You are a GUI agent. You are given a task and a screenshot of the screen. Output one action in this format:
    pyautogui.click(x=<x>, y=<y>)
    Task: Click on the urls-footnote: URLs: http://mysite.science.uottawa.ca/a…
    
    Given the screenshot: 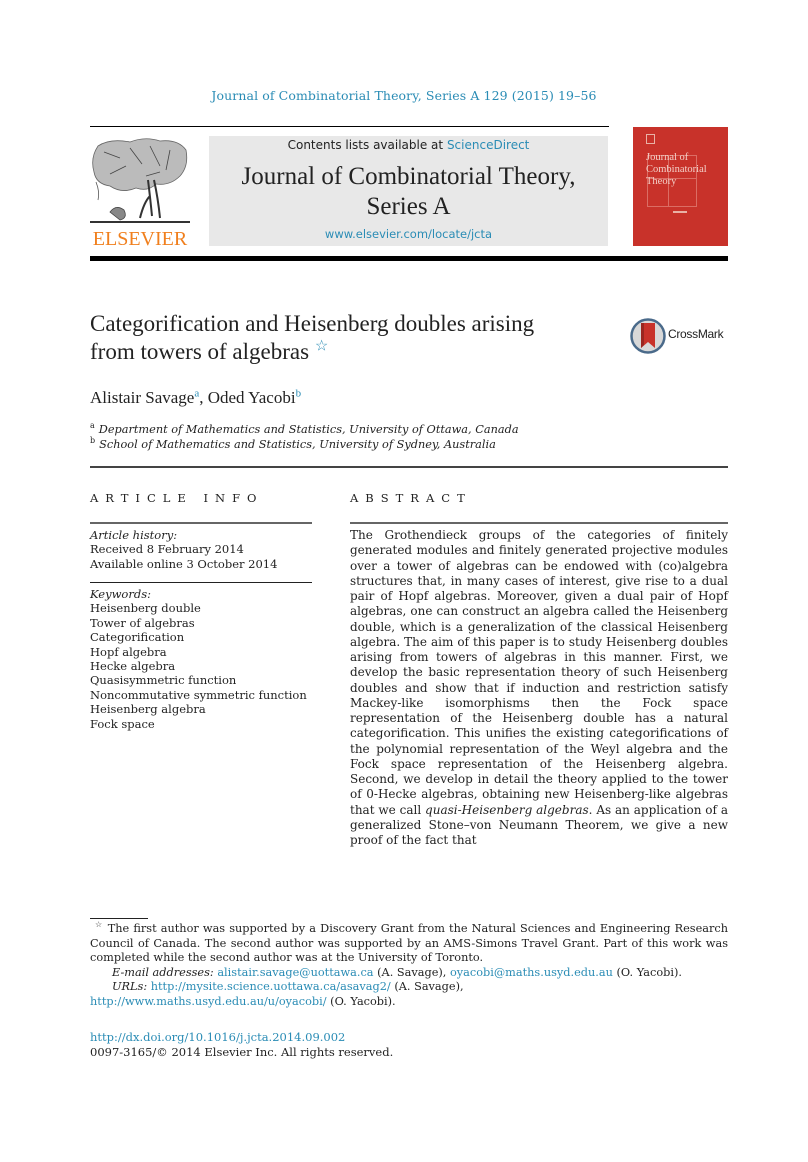 What is the action you would take?
    pyautogui.click(x=409, y=987)
    